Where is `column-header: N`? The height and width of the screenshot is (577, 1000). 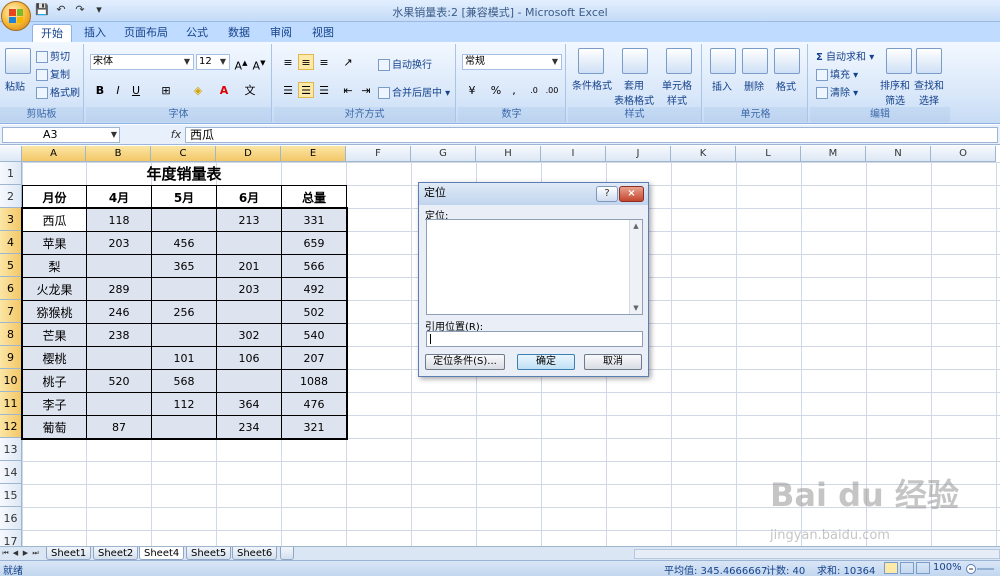 column-header: N is located at coordinates (898, 154).